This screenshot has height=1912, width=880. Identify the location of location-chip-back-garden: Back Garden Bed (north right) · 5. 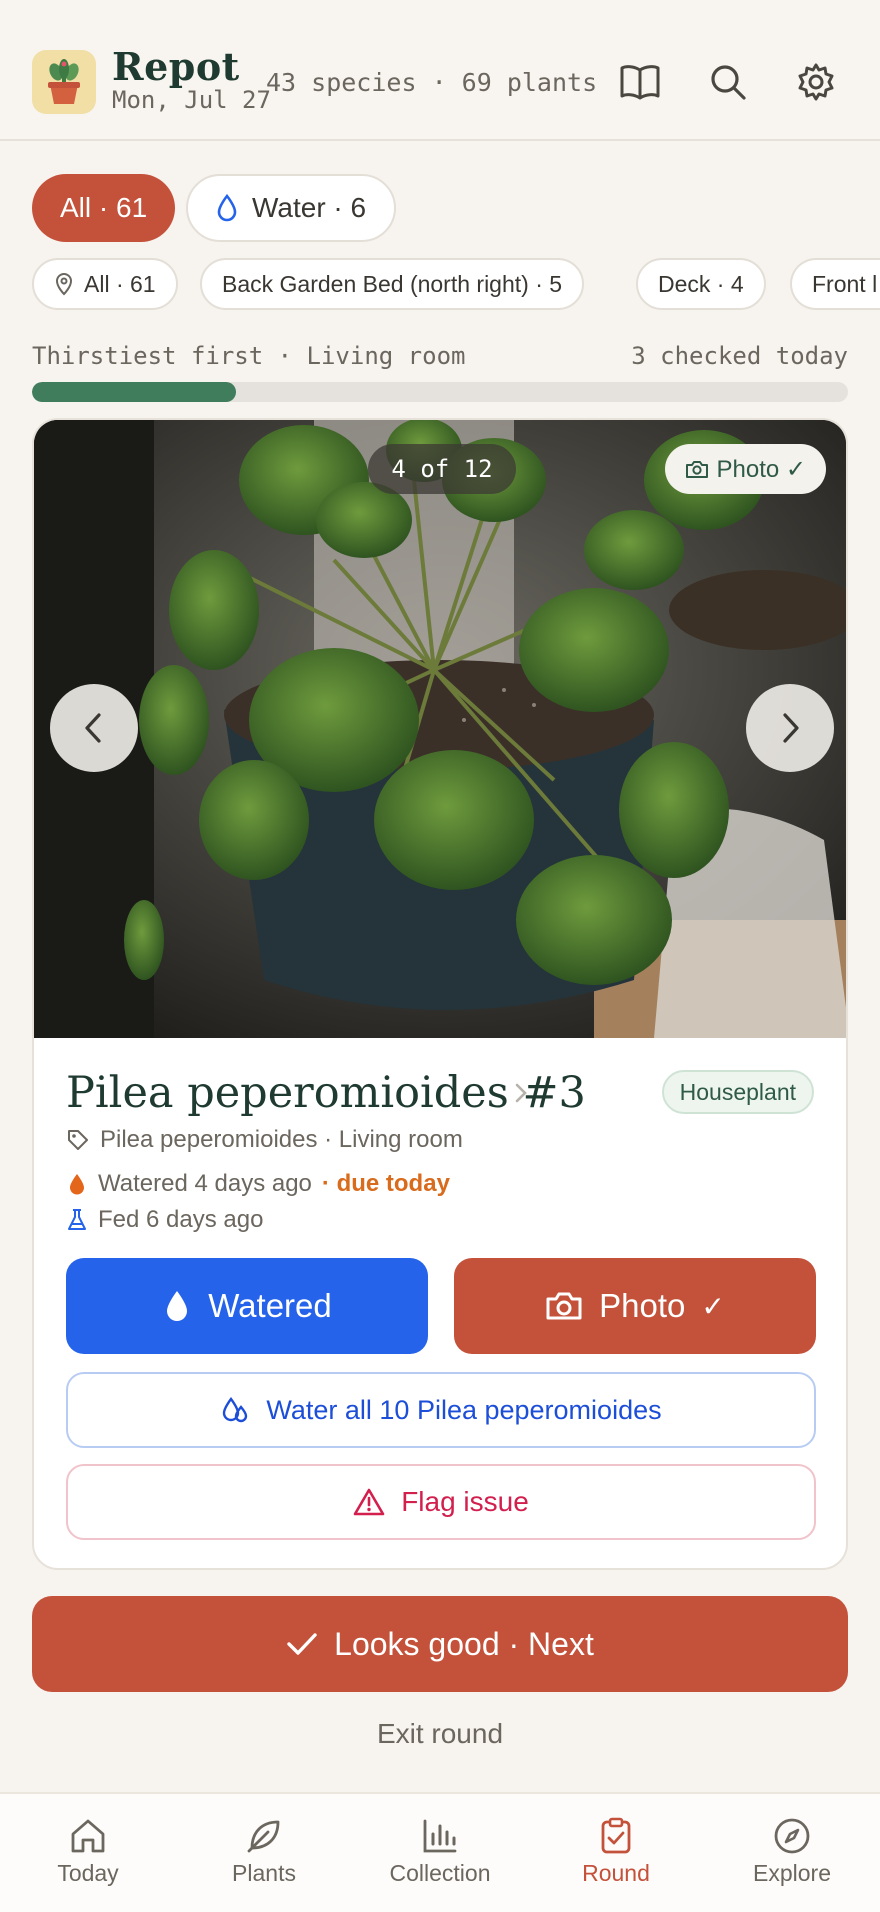
(392, 284).